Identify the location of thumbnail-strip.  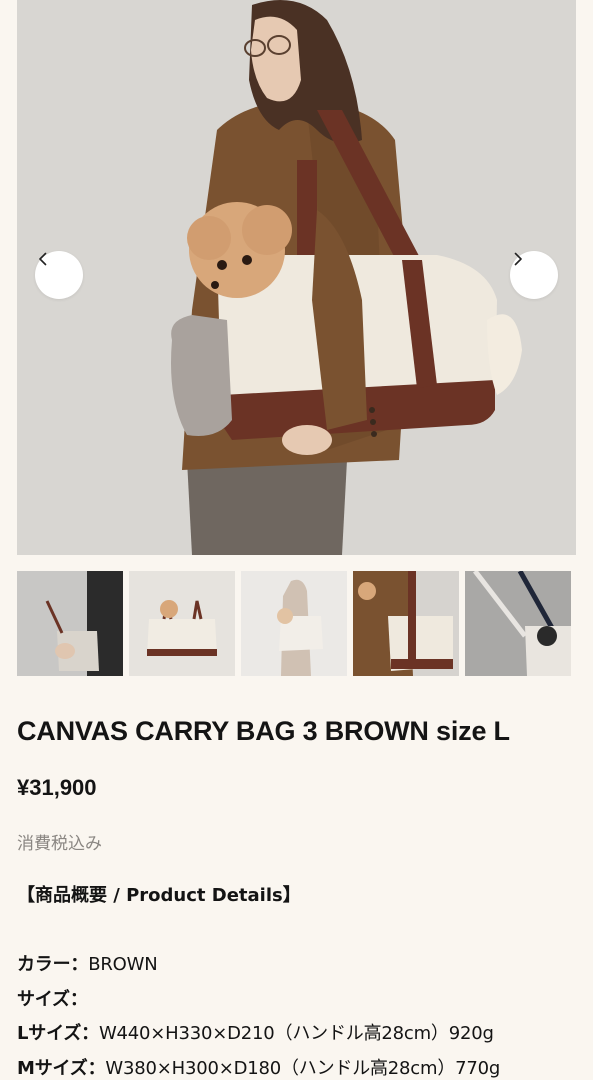
(296, 623).